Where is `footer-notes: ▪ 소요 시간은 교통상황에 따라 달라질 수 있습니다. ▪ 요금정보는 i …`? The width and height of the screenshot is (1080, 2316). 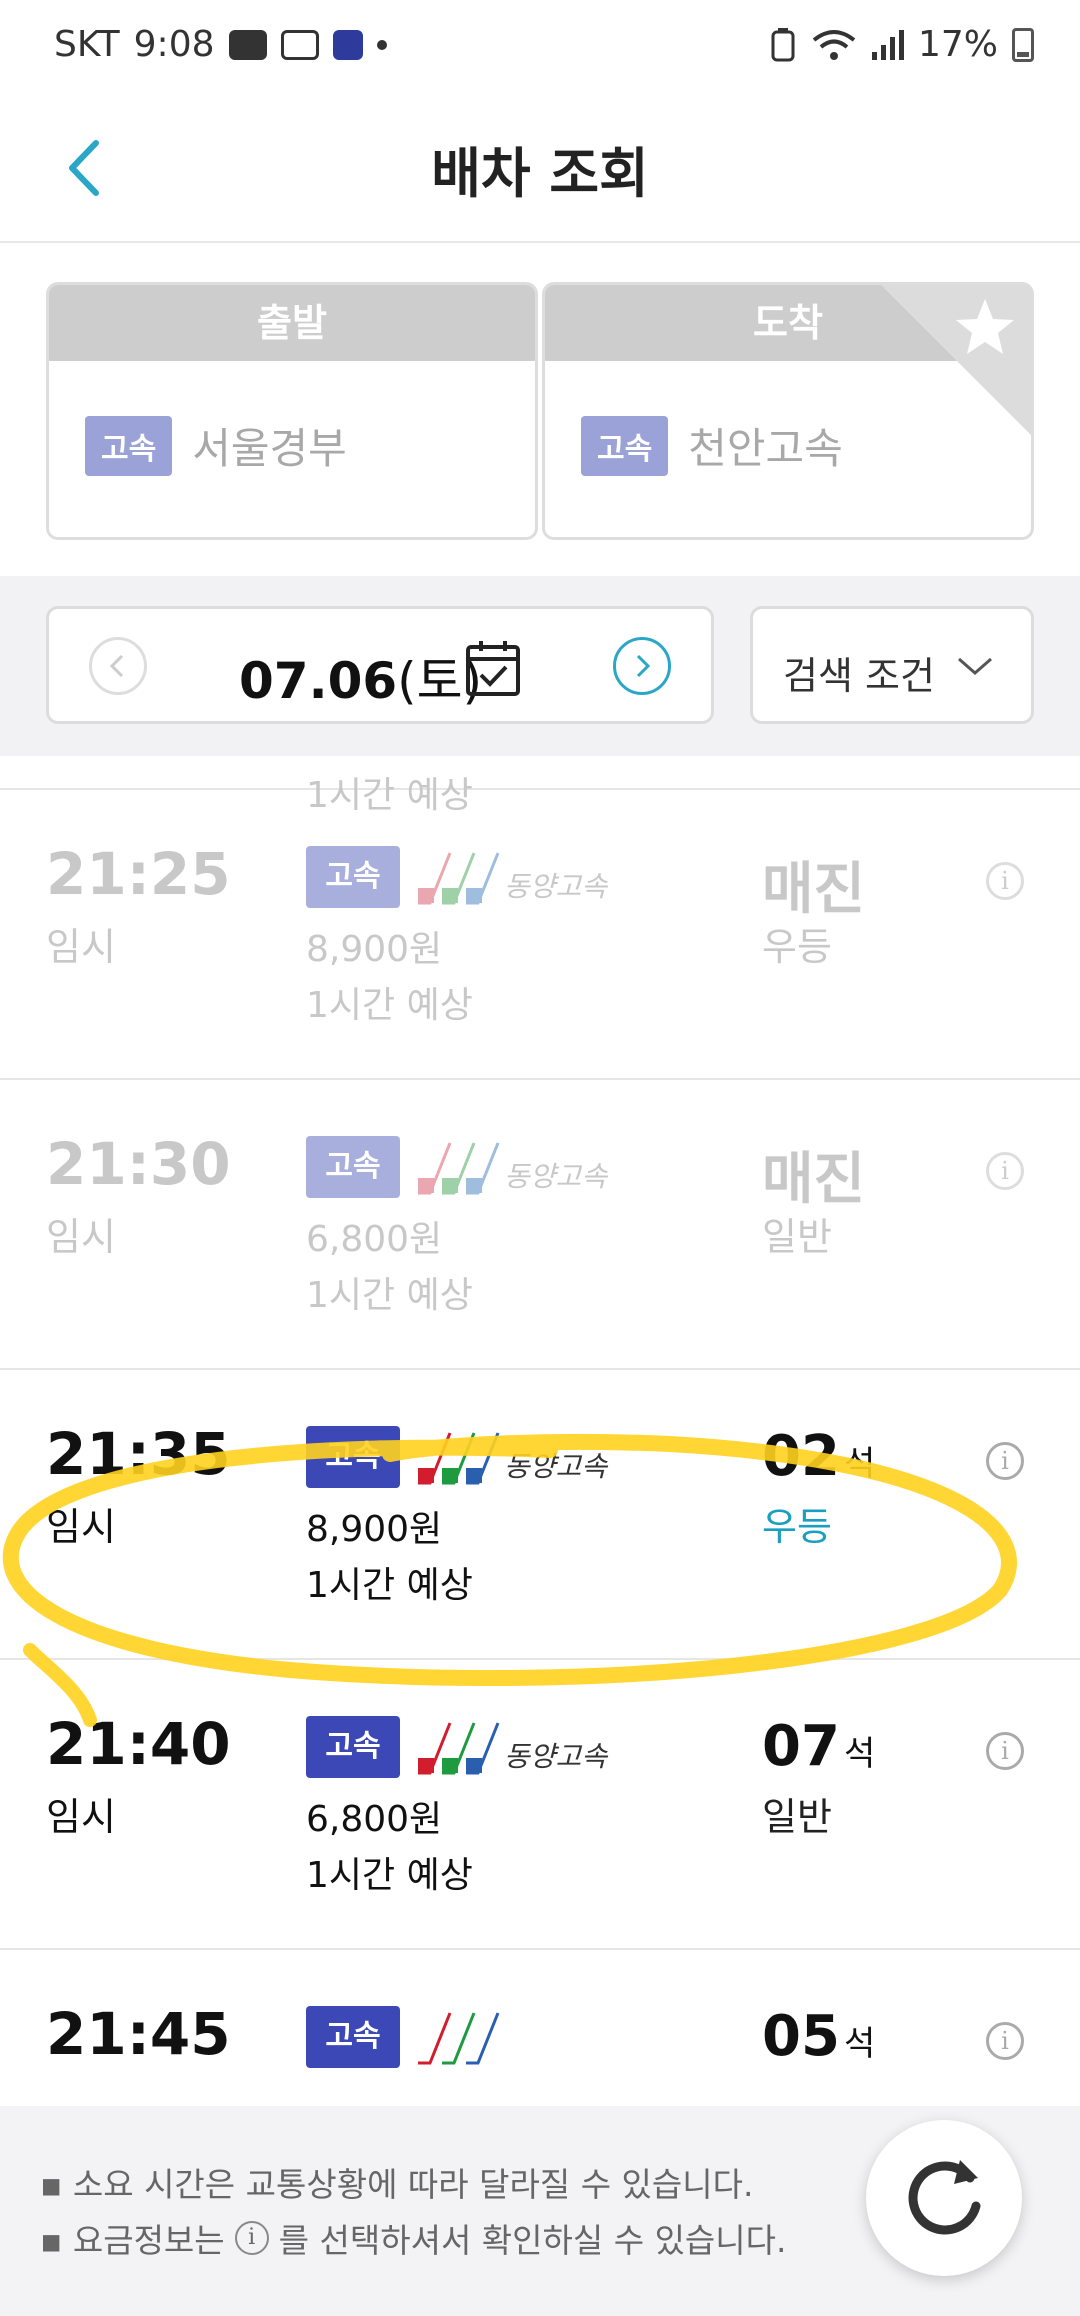 footer-notes: ▪ 소요 시간은 교통상황에 따라 달라질 수 있습니다. ▪ 요금정보는 i … is located at coordinates (540, 2211).